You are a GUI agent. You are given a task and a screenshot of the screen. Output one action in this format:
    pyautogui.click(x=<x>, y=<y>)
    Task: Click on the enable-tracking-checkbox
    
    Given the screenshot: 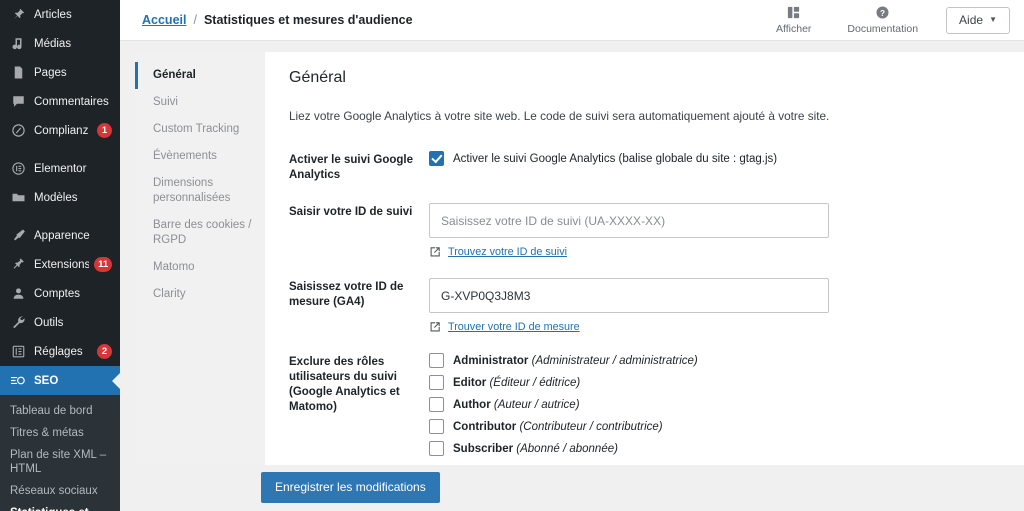 What is the action you would take?
    pyautogui.click(x=436, y=158)
    